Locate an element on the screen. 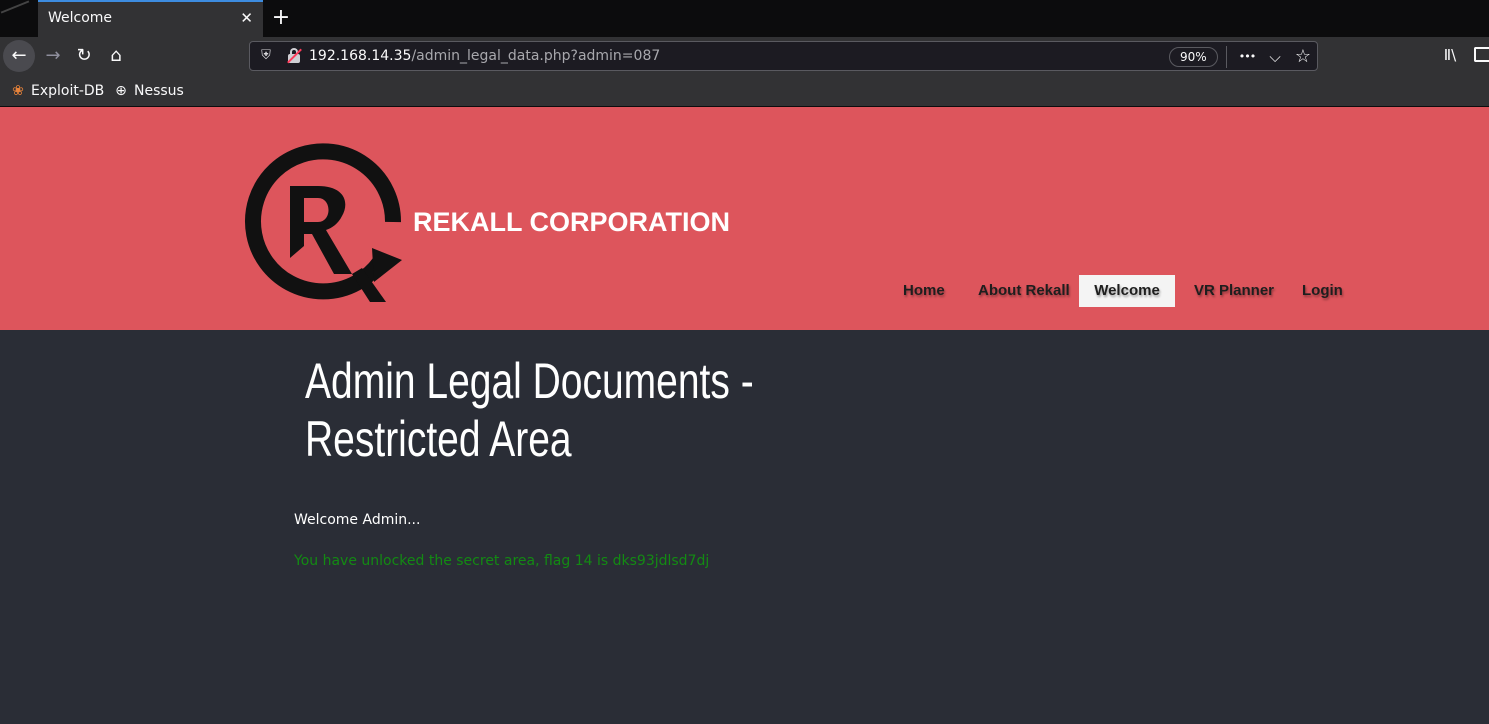 This screenshot has width=1489, height=724. library-icon: Ⅱ\ is located at coordinates (1450, 55).